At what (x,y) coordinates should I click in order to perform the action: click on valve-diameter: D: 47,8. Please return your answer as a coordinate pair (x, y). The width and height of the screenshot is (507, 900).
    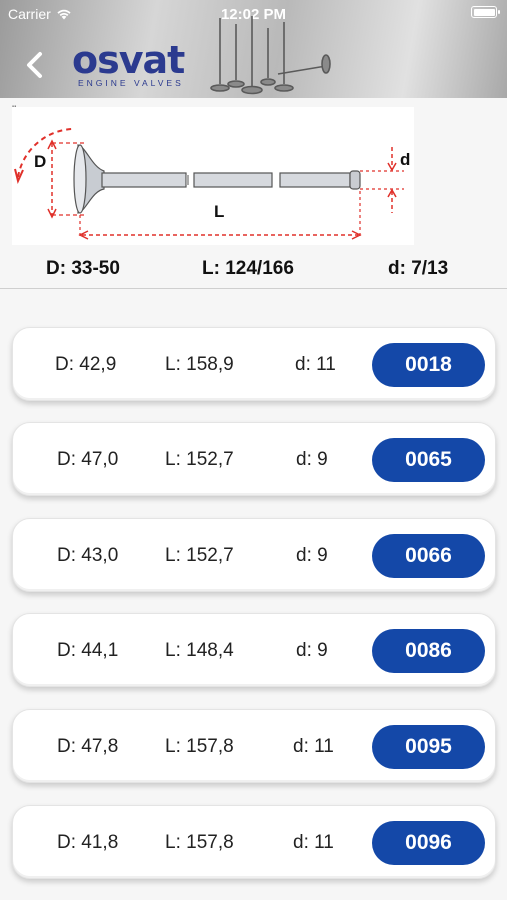
    Looking at the image, I should click on (88, 746).